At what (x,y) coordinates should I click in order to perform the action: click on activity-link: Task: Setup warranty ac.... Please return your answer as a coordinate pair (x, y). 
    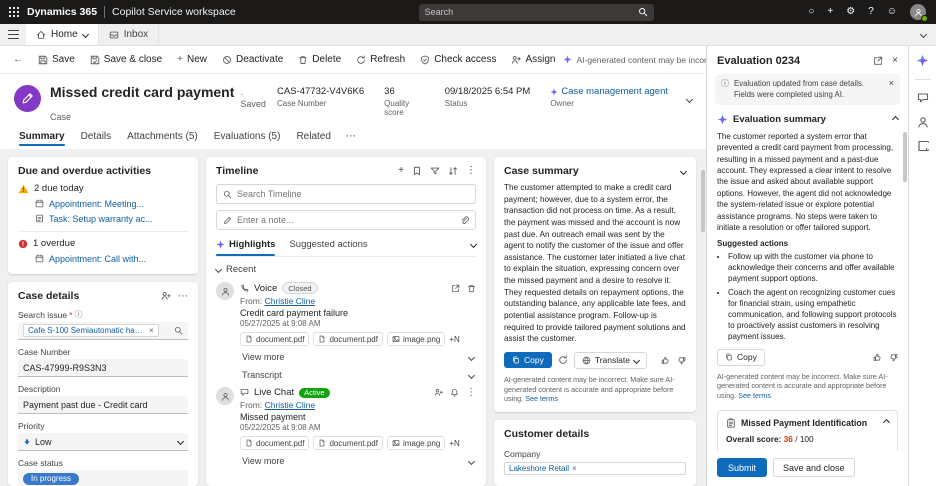
    Looking at the image, I should click on (103, 218).